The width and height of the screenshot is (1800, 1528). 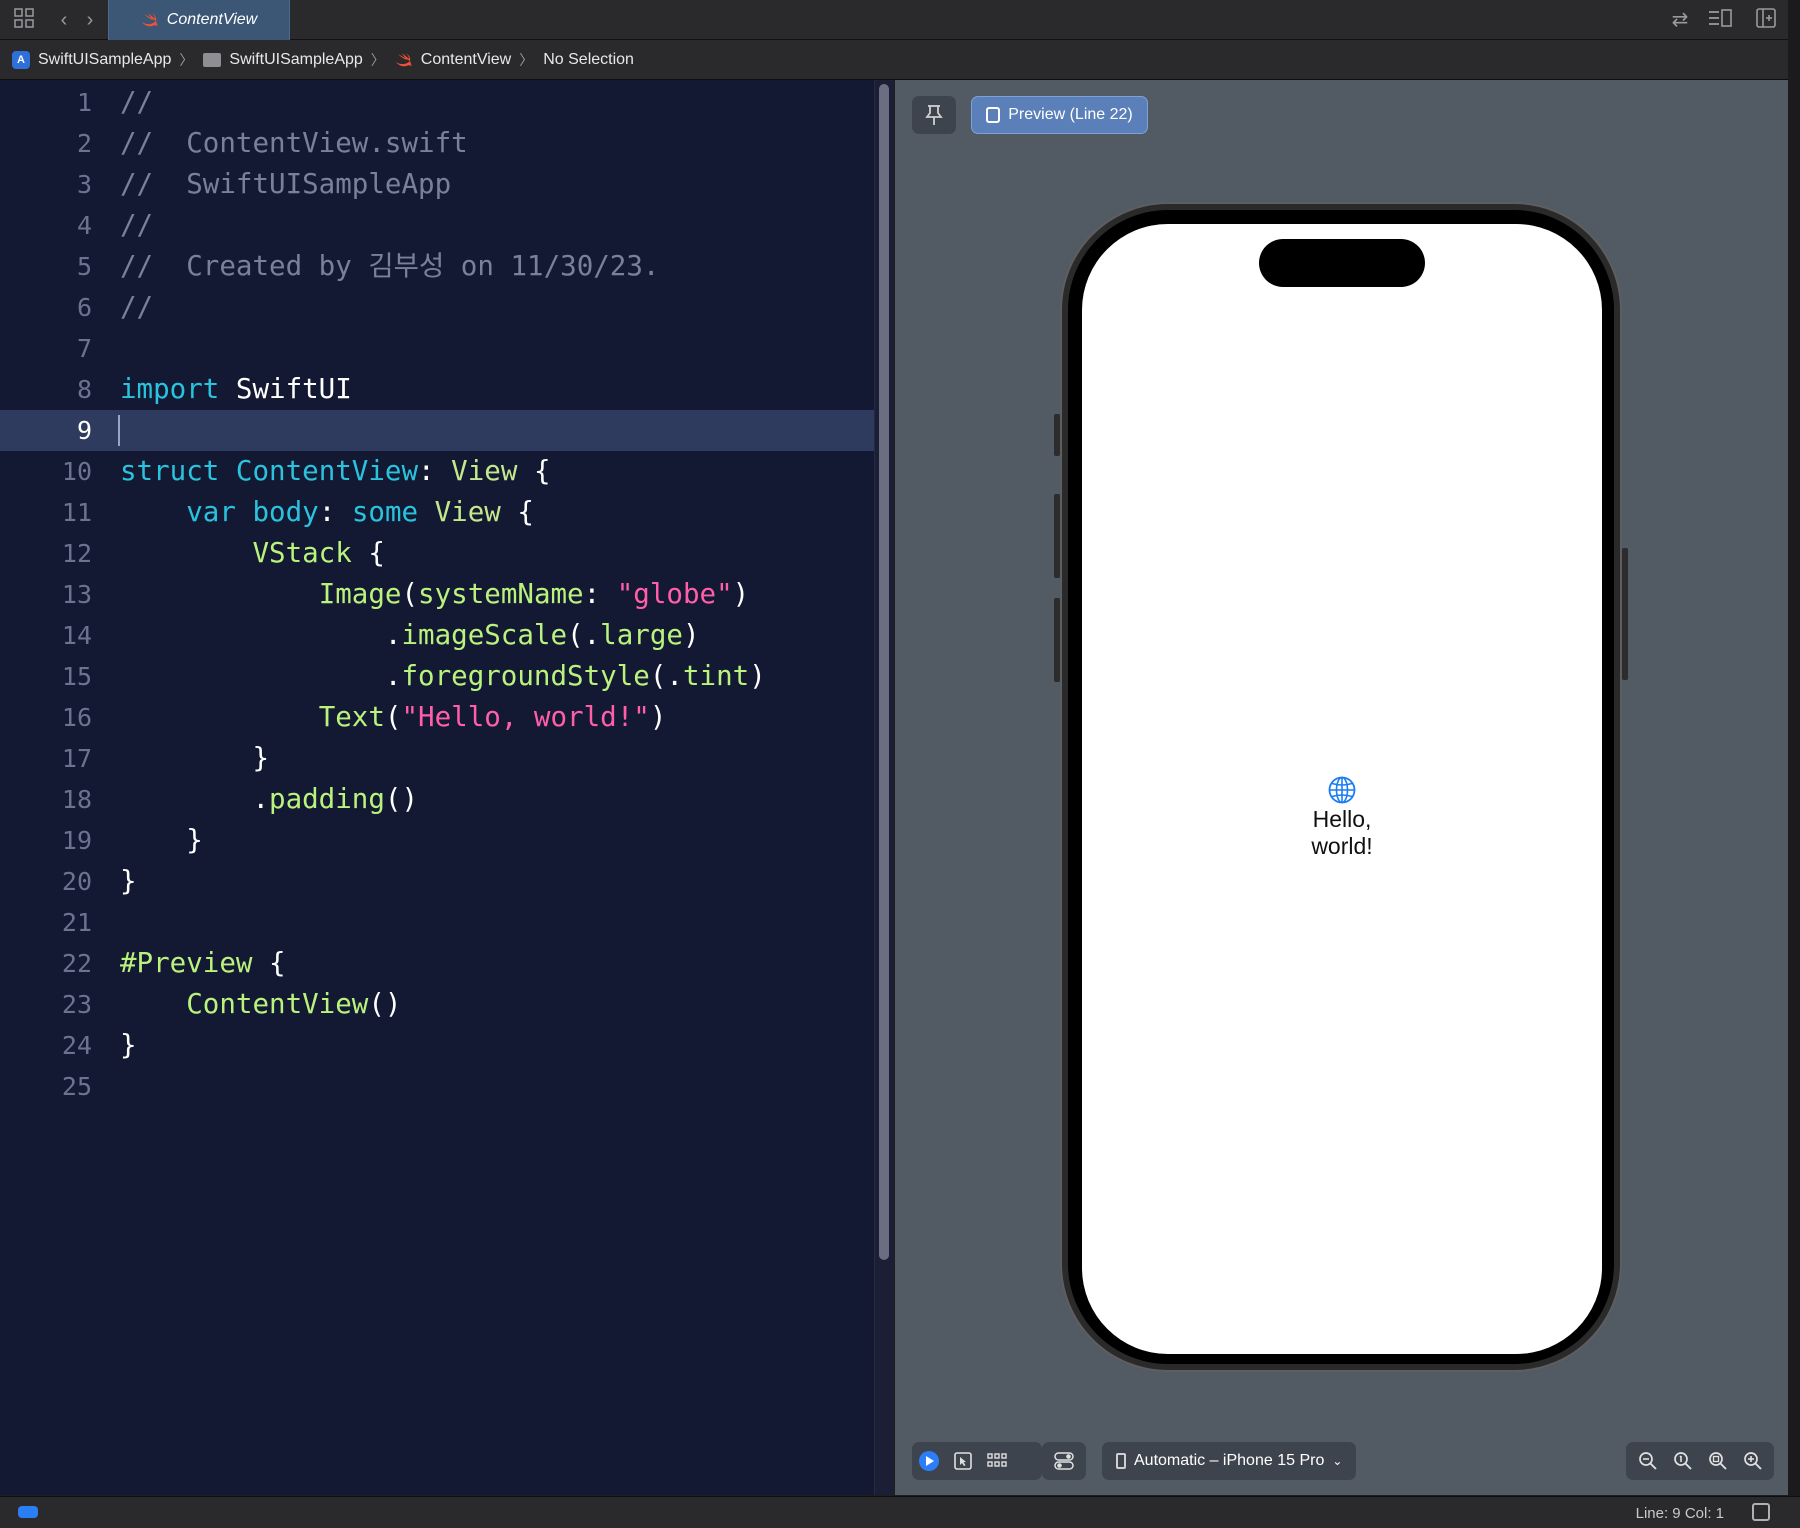 I want to click on code-line: 10 struct ContentView: View {, so click(x=437, y=471).